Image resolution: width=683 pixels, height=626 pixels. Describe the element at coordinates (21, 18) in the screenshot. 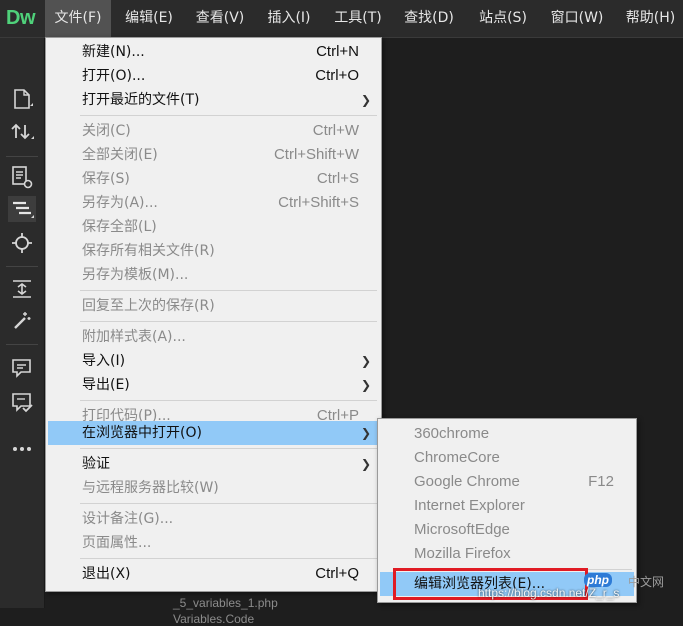

I see `dreamweaver-logo: Dw` at that location.